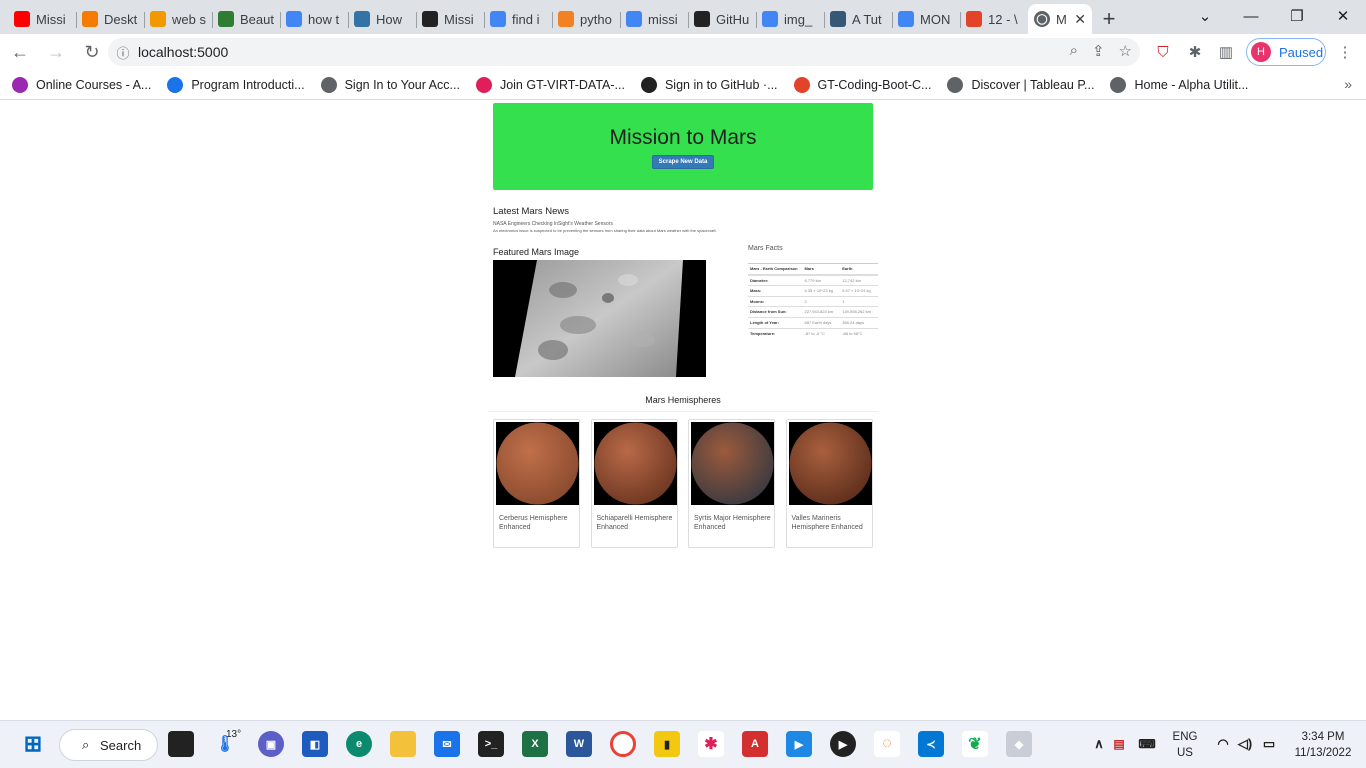  What do you see at coordinates (1348, 84) in the screenshot?
I see `more-bookmarks-icon: »` at bounding box center [1348, 84].